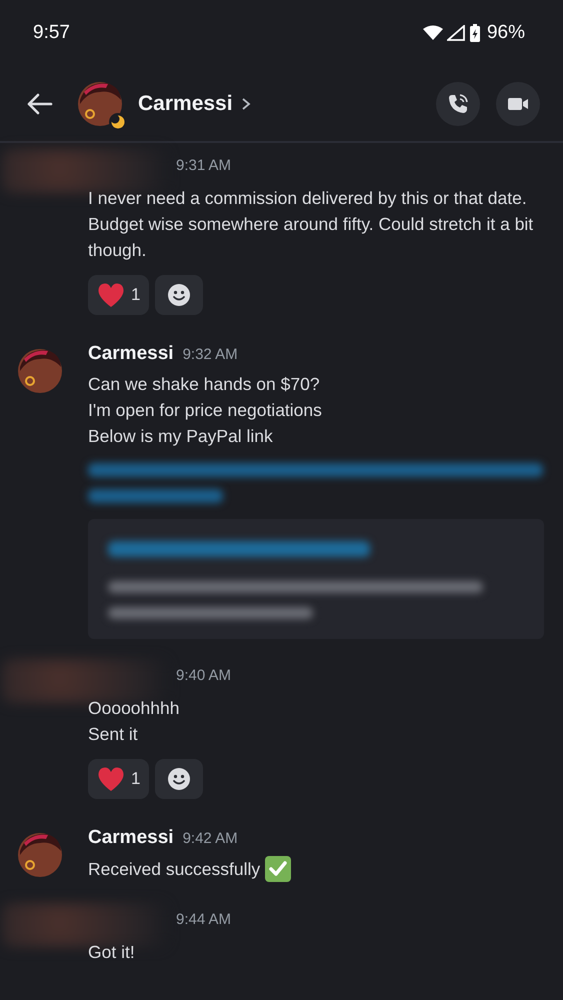 The height and width of the screenshot is (1000, 563). I want to click on timestamp: 9:40 AM, so click(204, 675).